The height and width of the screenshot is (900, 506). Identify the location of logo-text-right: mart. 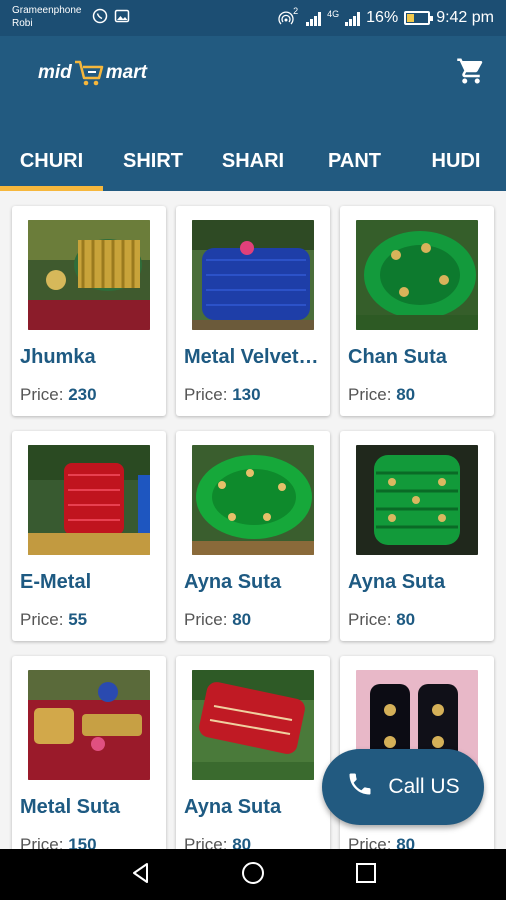
(126, 72).